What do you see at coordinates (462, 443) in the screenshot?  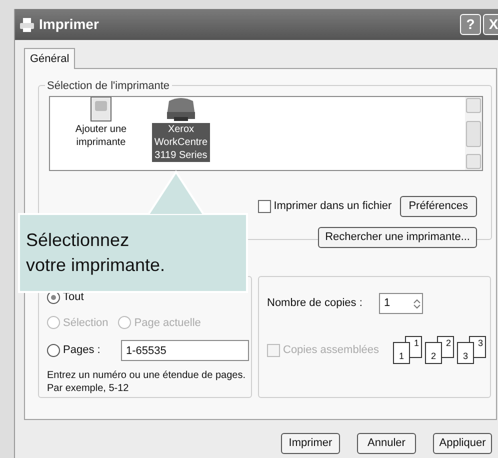 I see `dialog-button: Appliquer` at bounding box center [462, 443].